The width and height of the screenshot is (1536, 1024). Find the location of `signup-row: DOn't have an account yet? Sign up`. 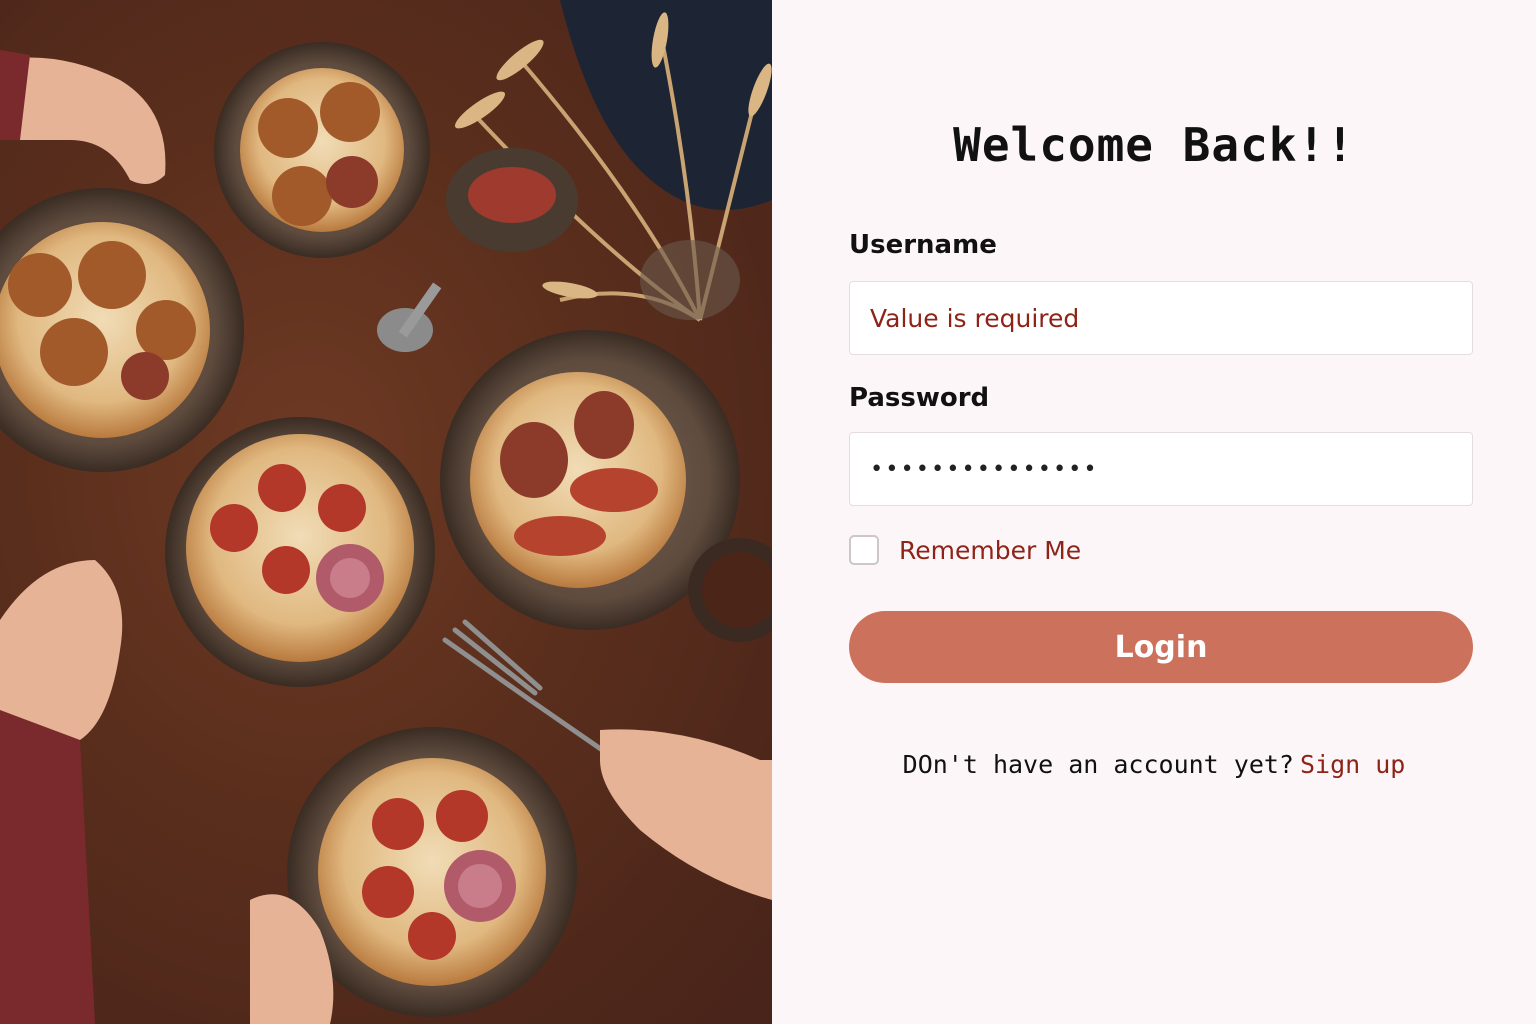

signup-row: DOn't have an account yet? Sign up is located at coordinates (1154, 764).